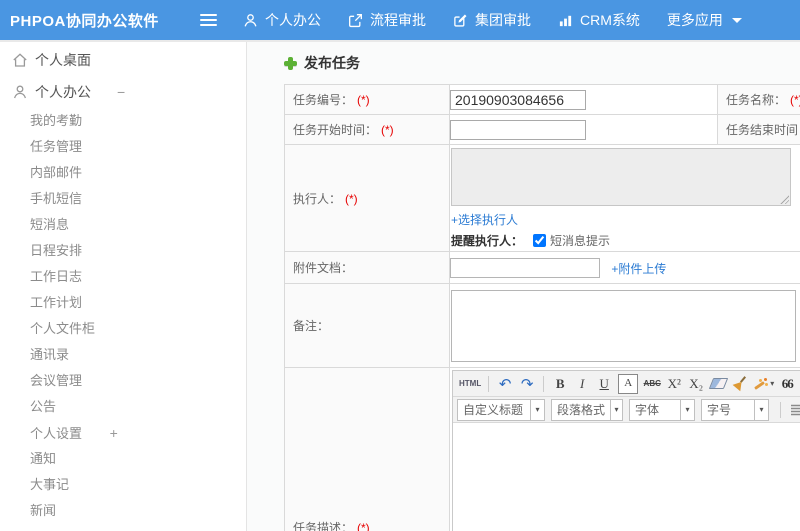  Describe the element at coordinates (56, 250) in the screenshot. I see `sidebar-item-label: 日程安排` at that location.